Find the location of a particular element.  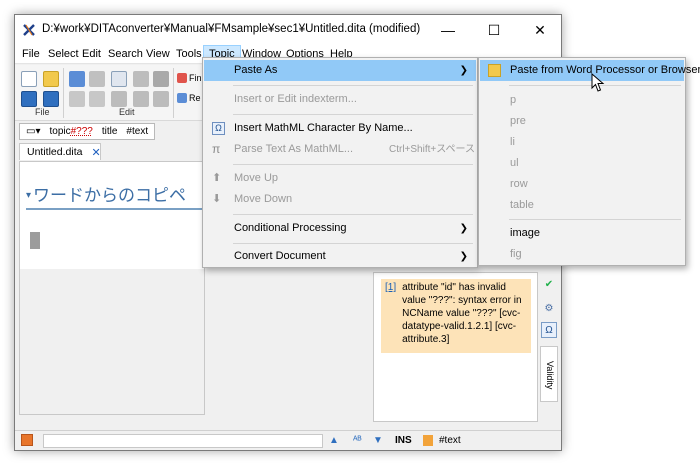

invalid-id-marker: #??? is located at coordinates (81, 131).